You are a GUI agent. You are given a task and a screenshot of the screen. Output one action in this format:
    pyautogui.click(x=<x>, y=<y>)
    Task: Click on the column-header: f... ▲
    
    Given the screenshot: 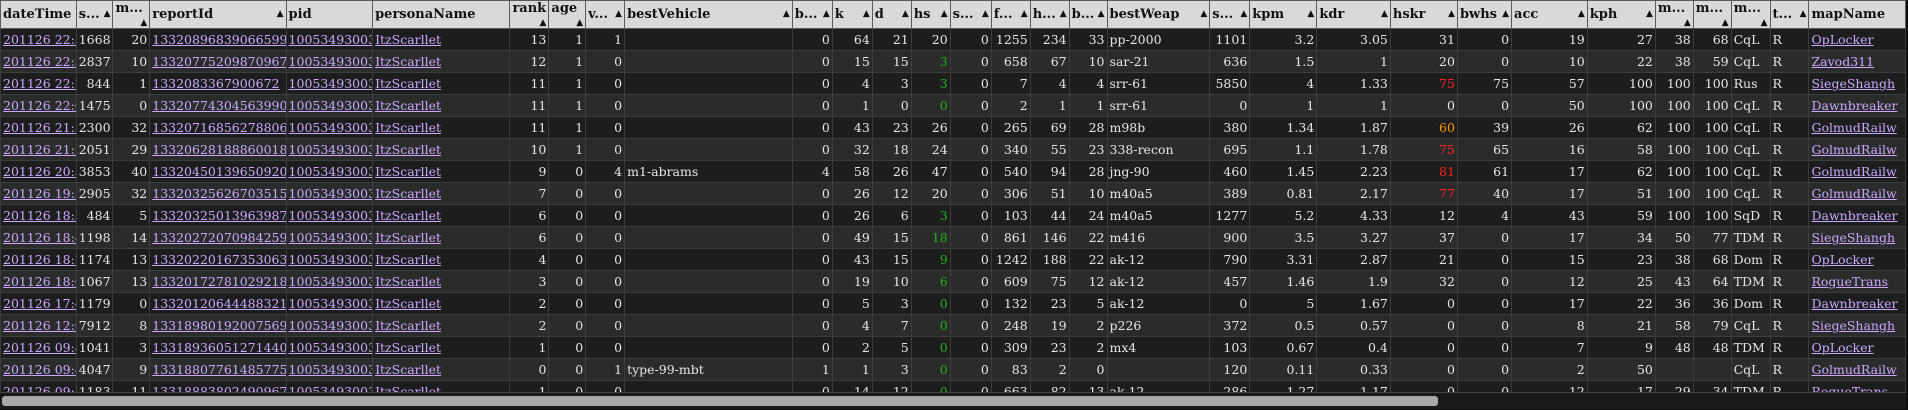 What is the action you would take?
    pyautogui.click(x=1010, y=14)
    